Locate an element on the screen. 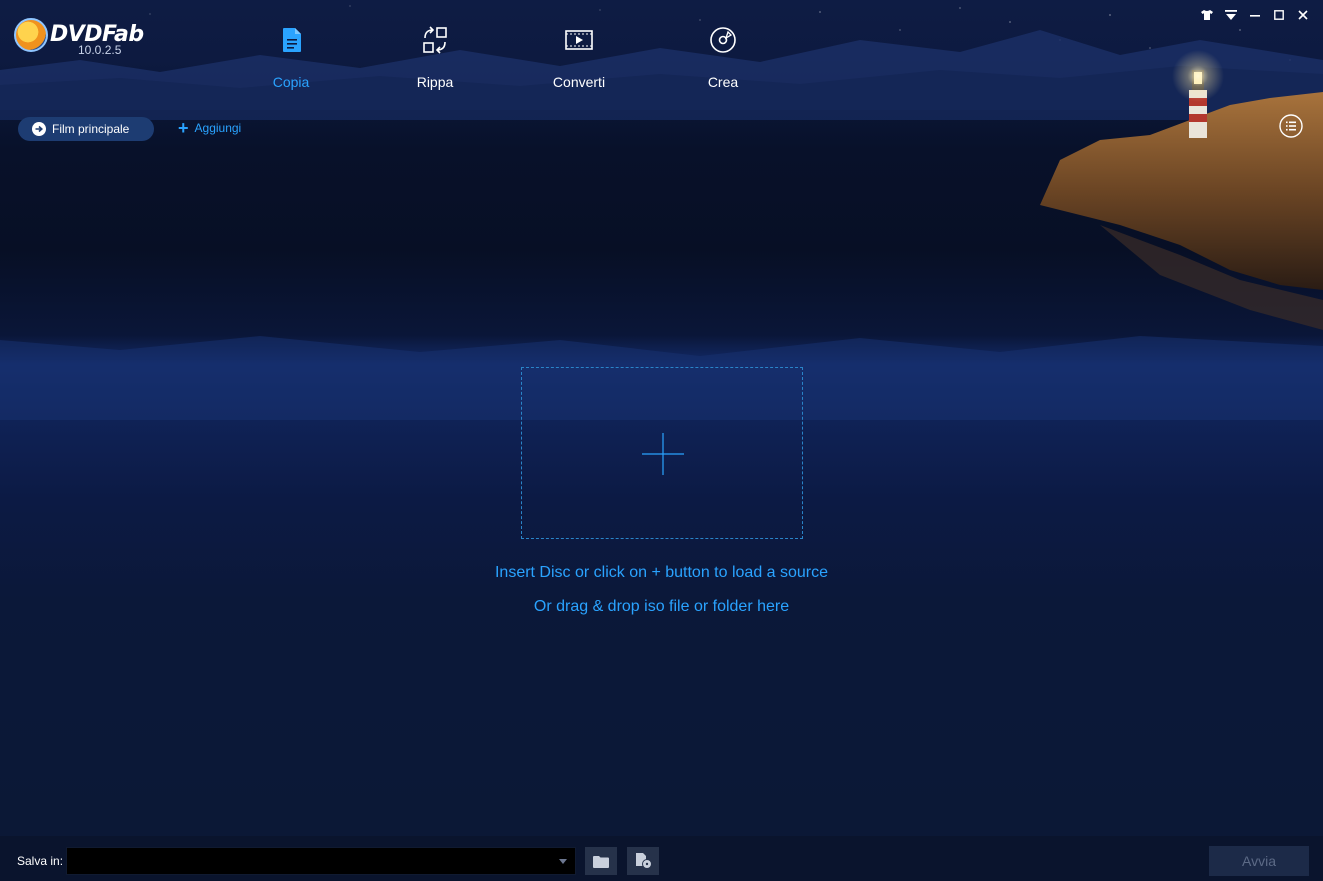 This screenshot has height=881, width=1323. add-source-plus-icon is located at coordinates (663, 454).